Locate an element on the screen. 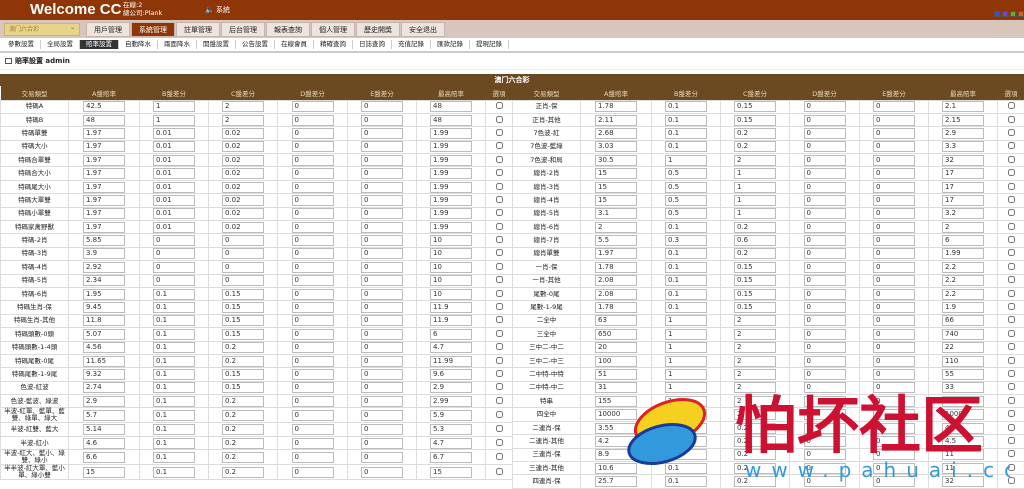 This screenshot has width=1024, height=489. odds-input: 31 is located at coordinates (616, 387).